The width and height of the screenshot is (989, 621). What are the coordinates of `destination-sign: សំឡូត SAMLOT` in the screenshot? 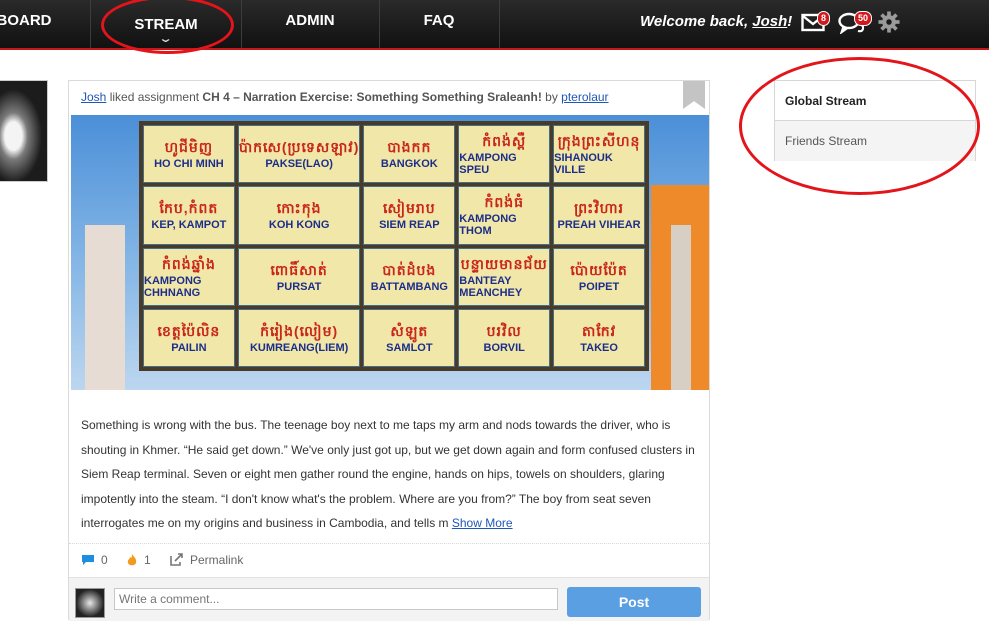 It's located at (409, 337).